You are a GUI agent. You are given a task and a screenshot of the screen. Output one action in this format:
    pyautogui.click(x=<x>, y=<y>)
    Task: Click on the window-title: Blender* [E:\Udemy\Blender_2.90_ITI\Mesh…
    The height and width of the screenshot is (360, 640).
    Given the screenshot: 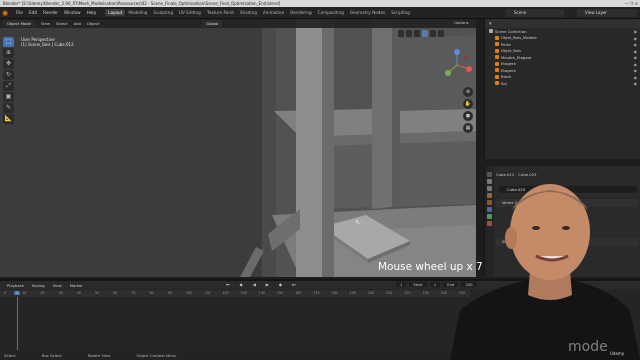 What is the action you would take?
    pyautogui.click(x=142, y=3)
    